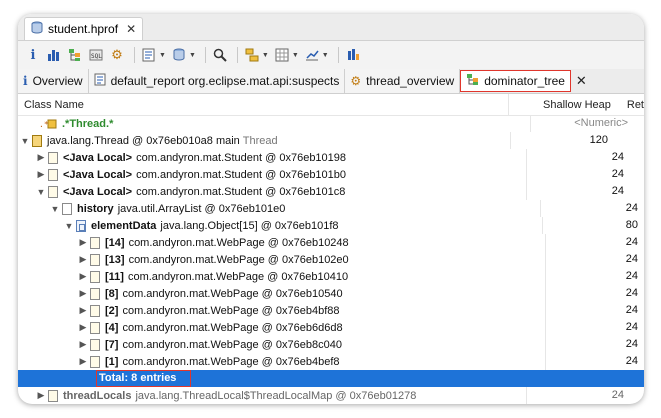 Image resolution: width=661 pixels, height=418 pixels. Describe the element at coordinates (232, 344) in the screenshot. I see `row-name: com.andyron.mat.WebPage @ 0x76eb8c040` at that location.